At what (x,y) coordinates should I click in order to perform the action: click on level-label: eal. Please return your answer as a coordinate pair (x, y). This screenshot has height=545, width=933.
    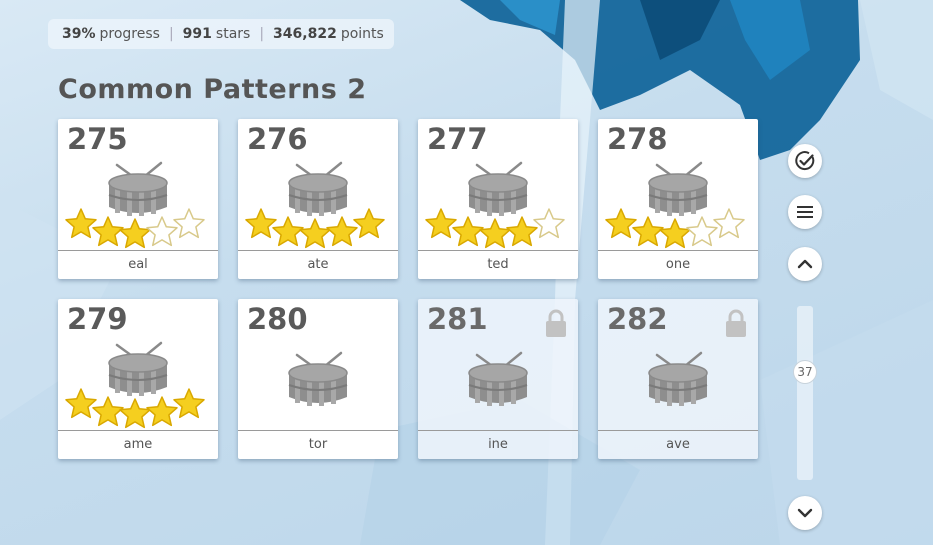
    Looking at the image, I should click on (138, 264).